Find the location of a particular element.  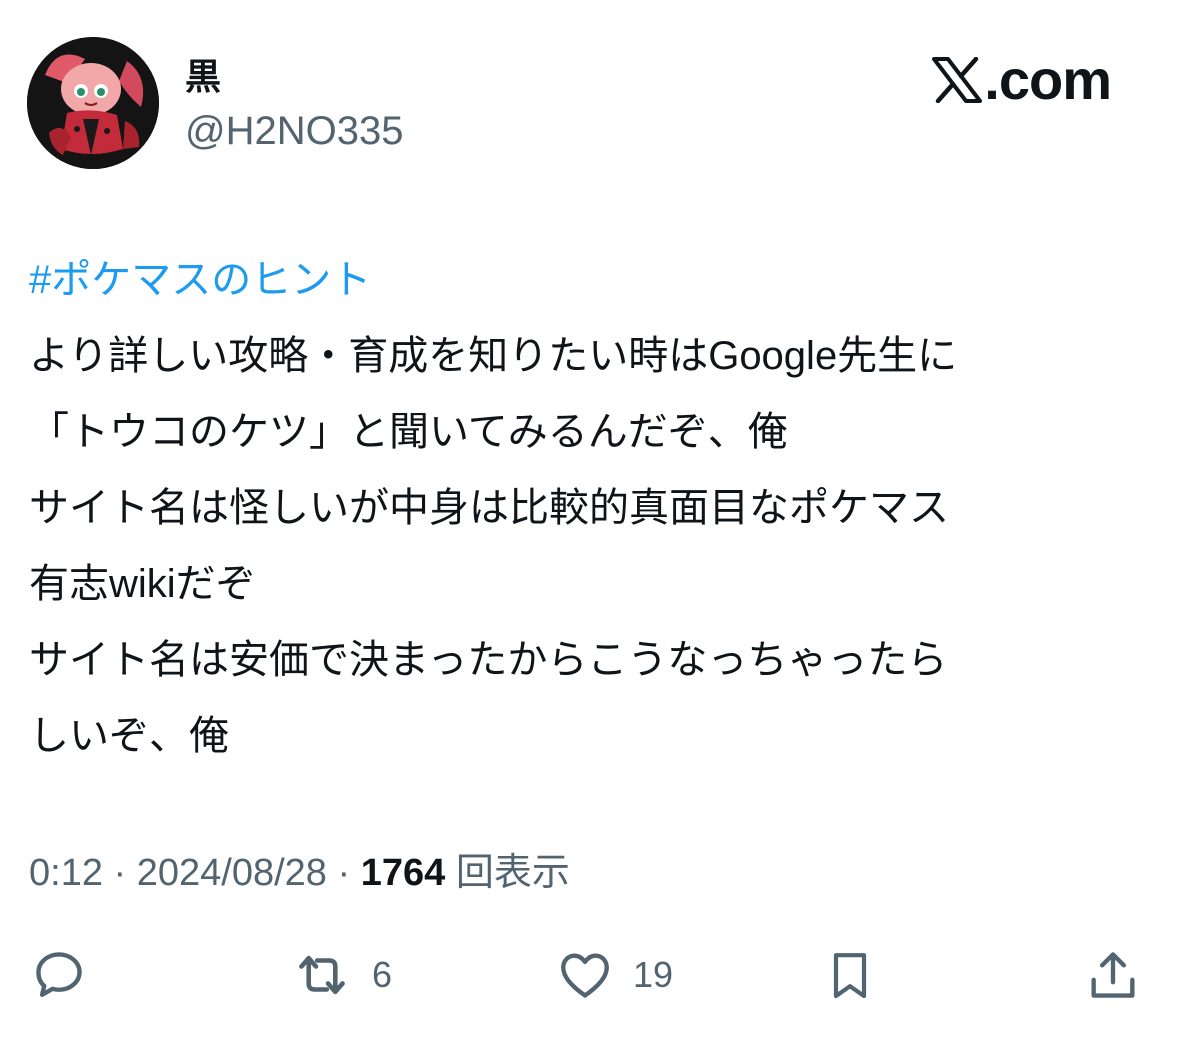

avatar is located at coordinates (93, 103).